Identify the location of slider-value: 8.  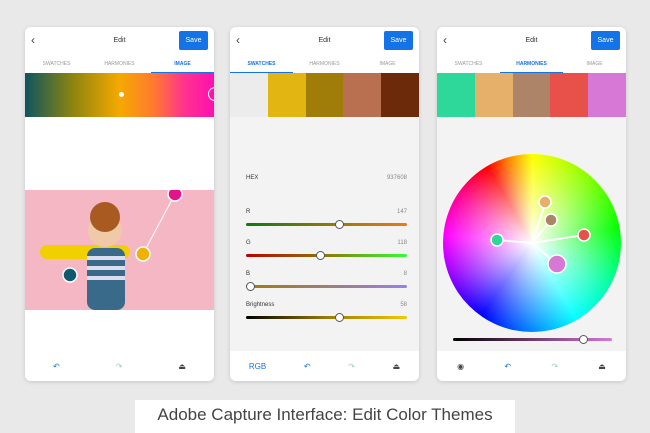
(405, 274).